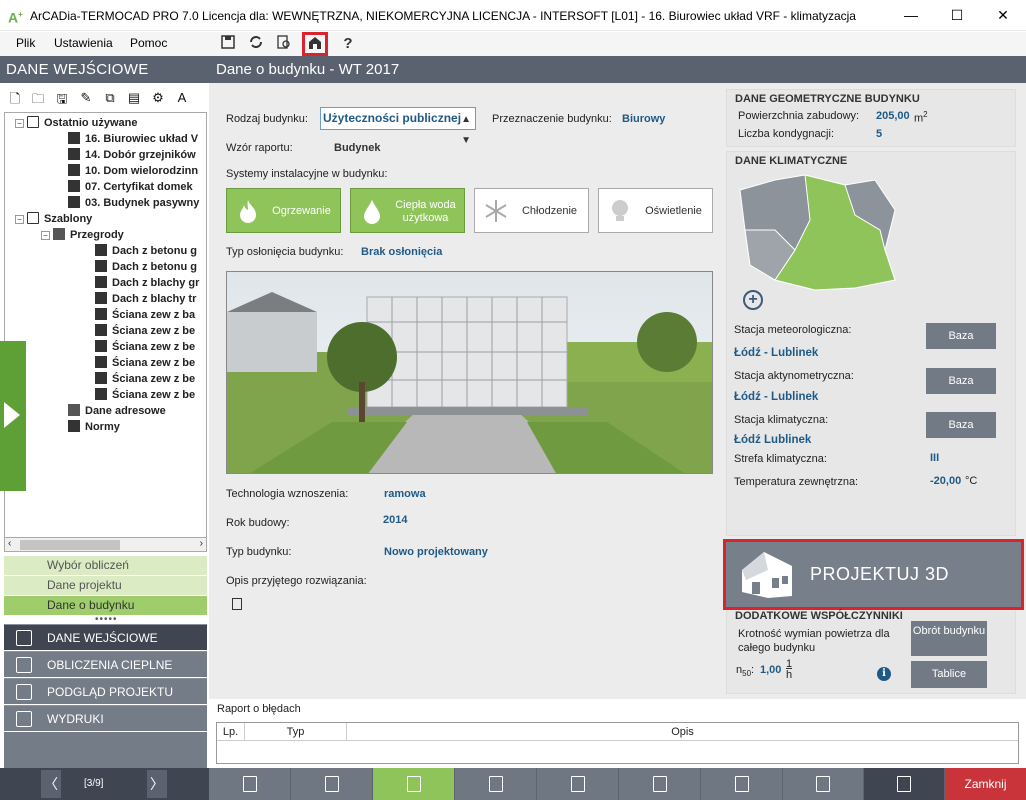  I want to click on climate-zone-map, so click(817, 232).